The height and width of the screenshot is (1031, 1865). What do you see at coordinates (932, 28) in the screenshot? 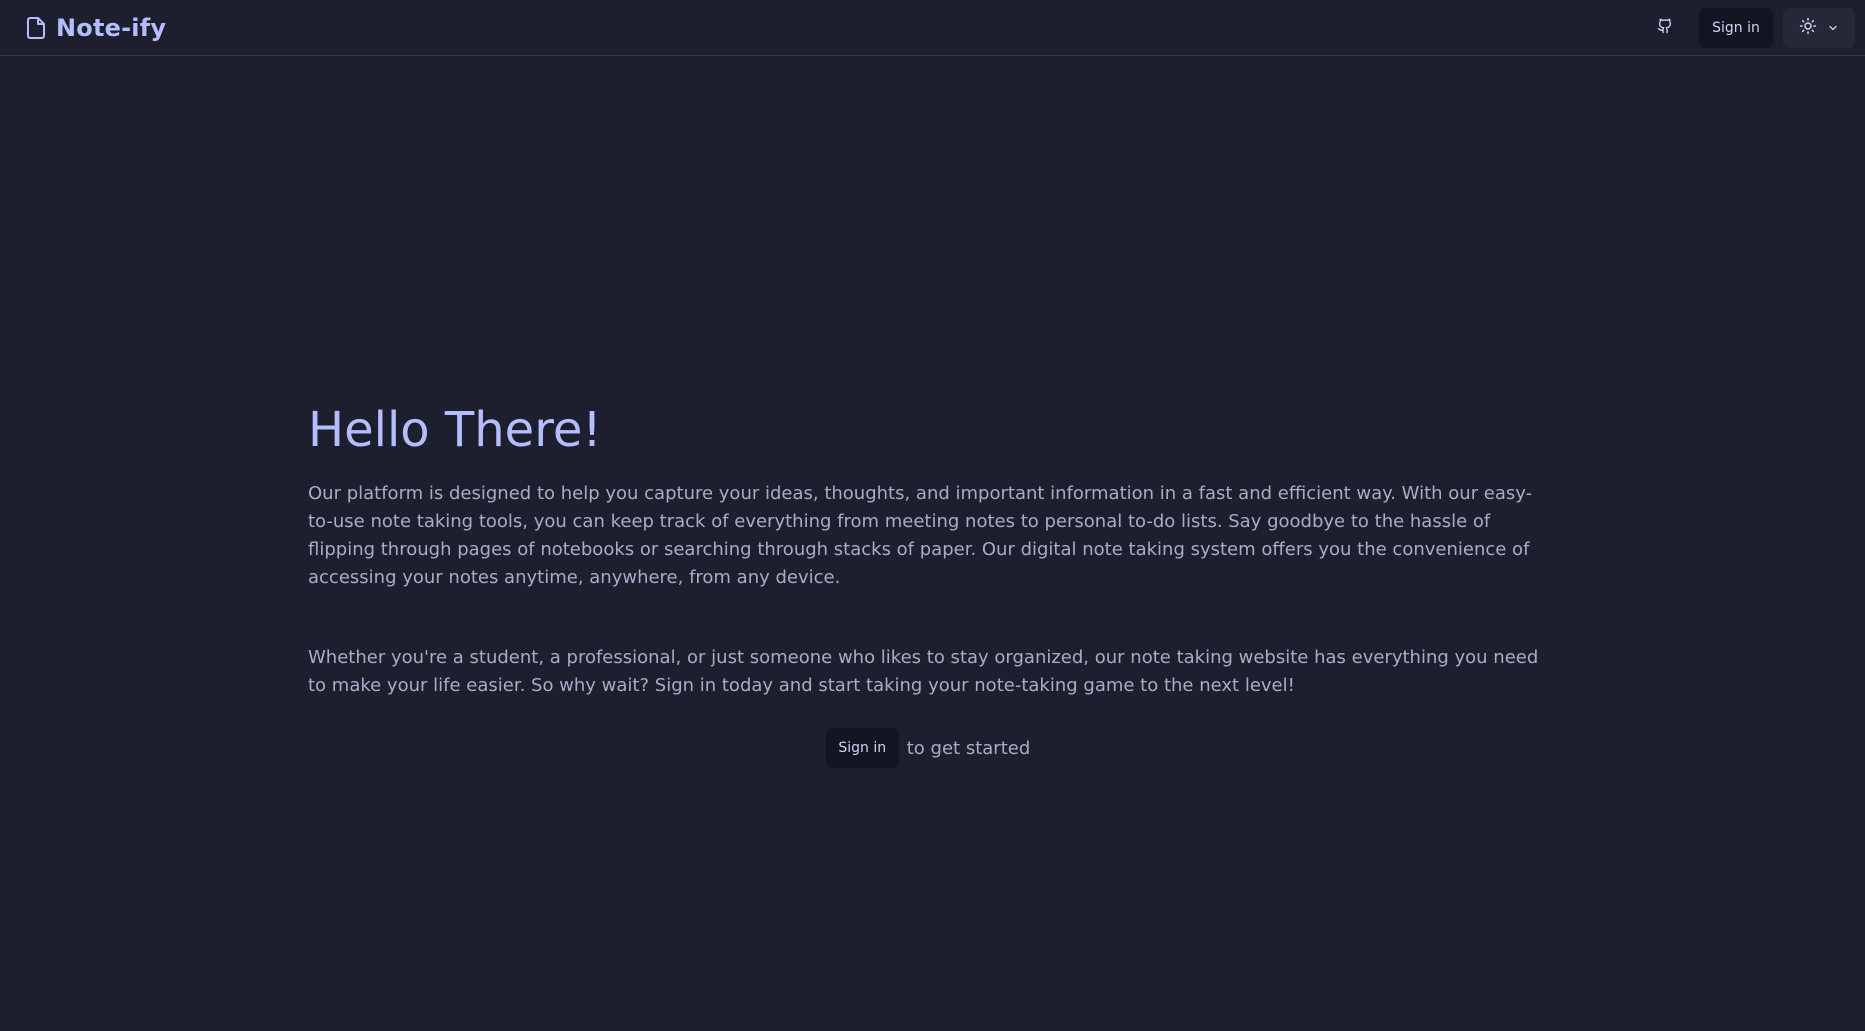
I see `navbar: Note-ify Sign in` at bounding box center [932, 28].